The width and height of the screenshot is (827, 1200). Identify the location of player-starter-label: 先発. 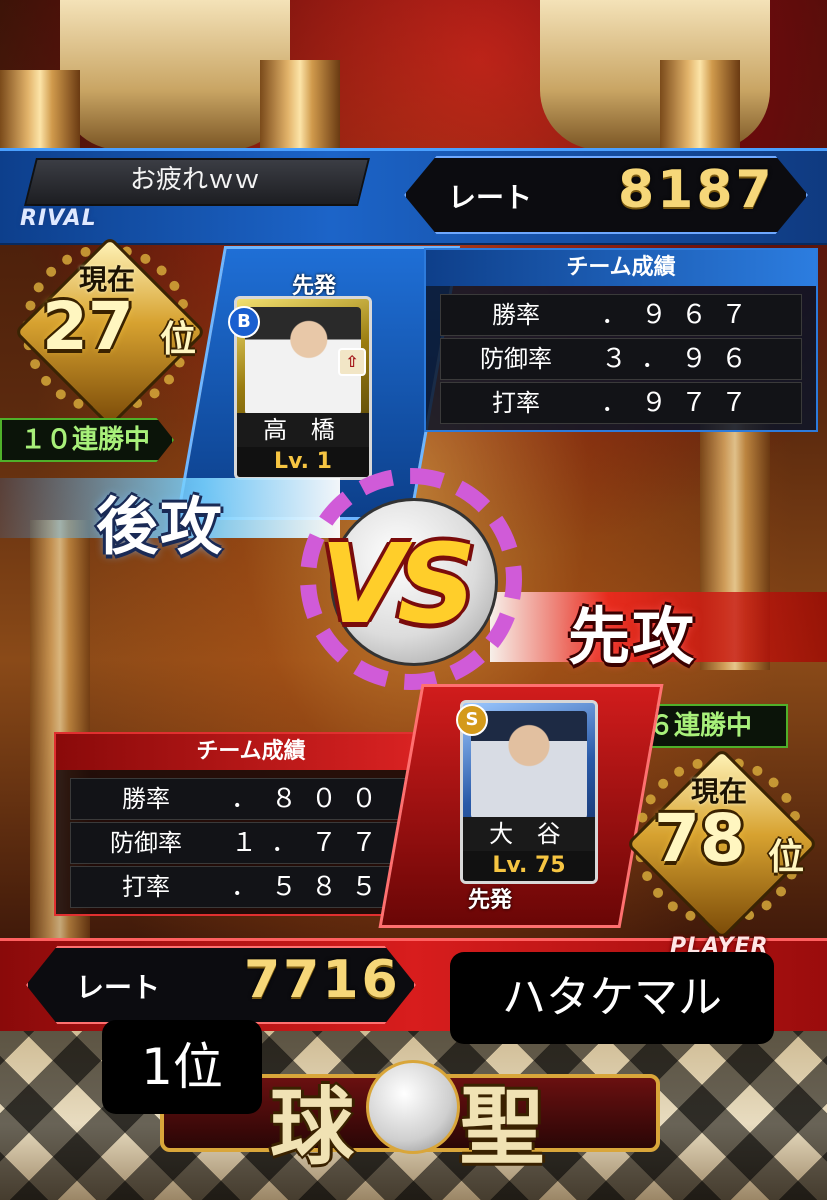
(490, 900).